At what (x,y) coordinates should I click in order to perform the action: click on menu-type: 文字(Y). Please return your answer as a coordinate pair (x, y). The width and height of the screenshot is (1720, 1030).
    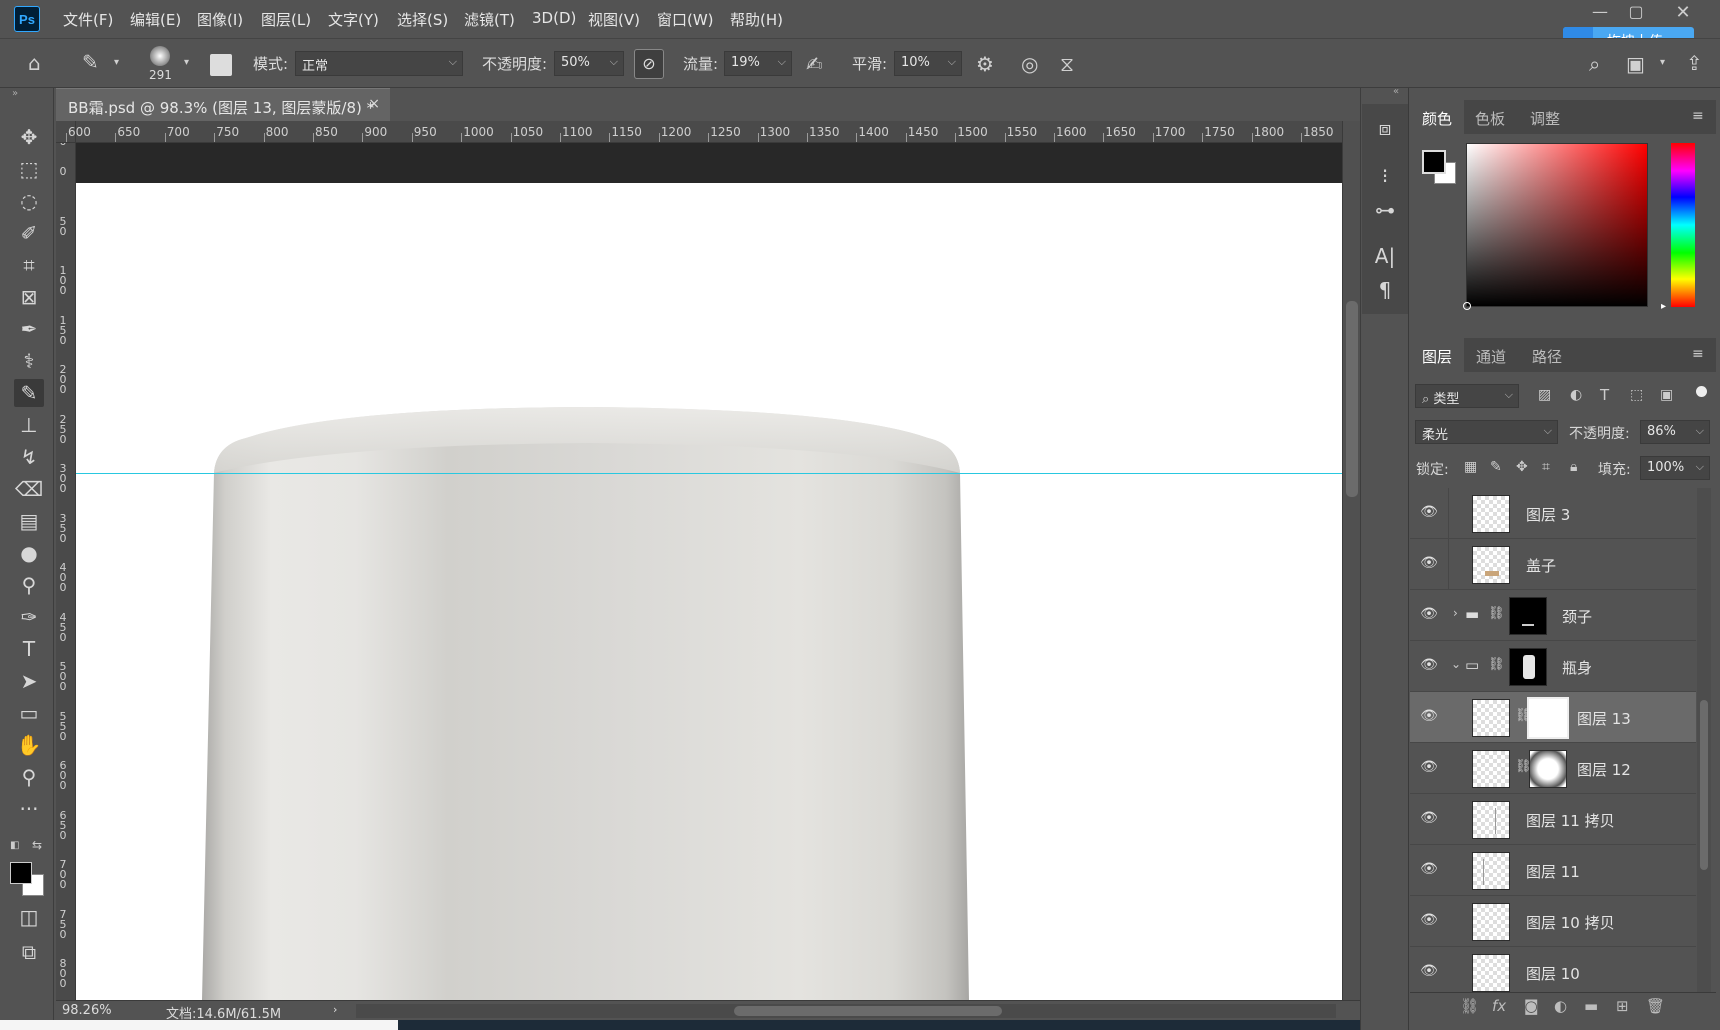
    Looking at the image, I should click on (353, 19).